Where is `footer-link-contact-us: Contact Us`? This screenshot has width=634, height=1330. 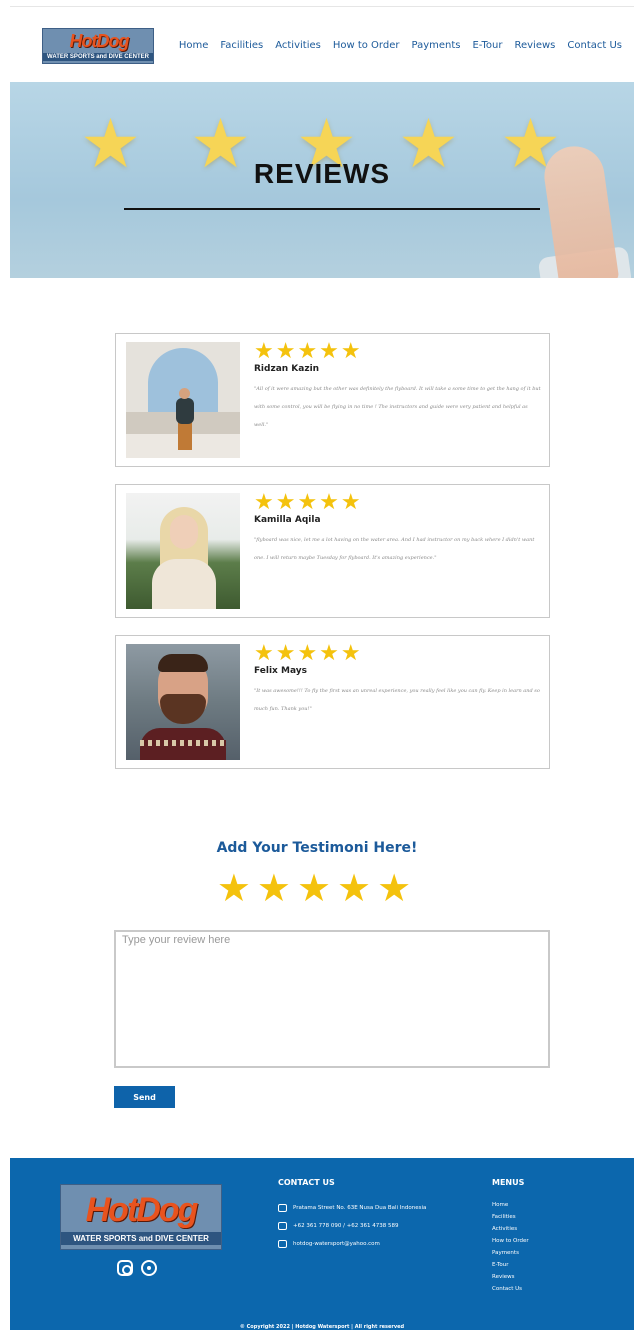
footer-link-contact-us: Contact Us is located at coordinates (507, 1289).